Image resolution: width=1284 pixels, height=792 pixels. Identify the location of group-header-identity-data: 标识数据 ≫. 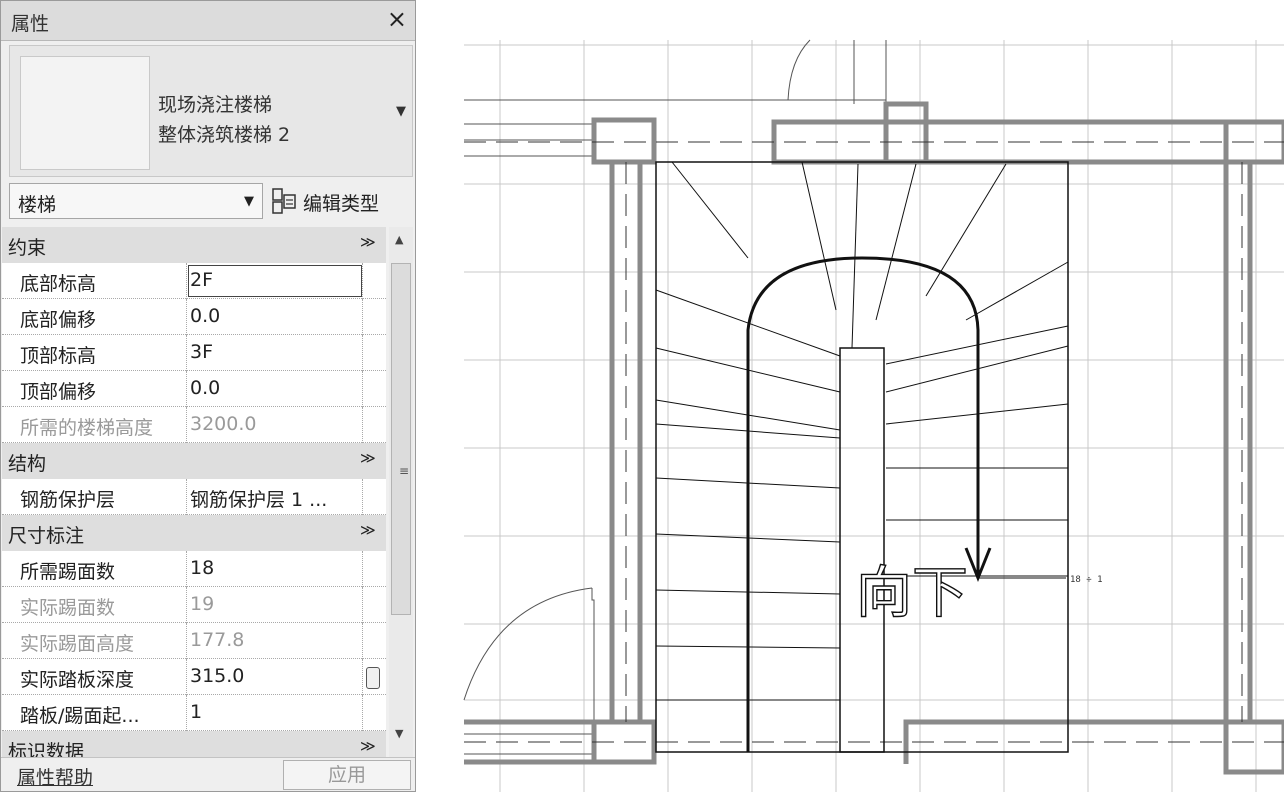
(194, 744).